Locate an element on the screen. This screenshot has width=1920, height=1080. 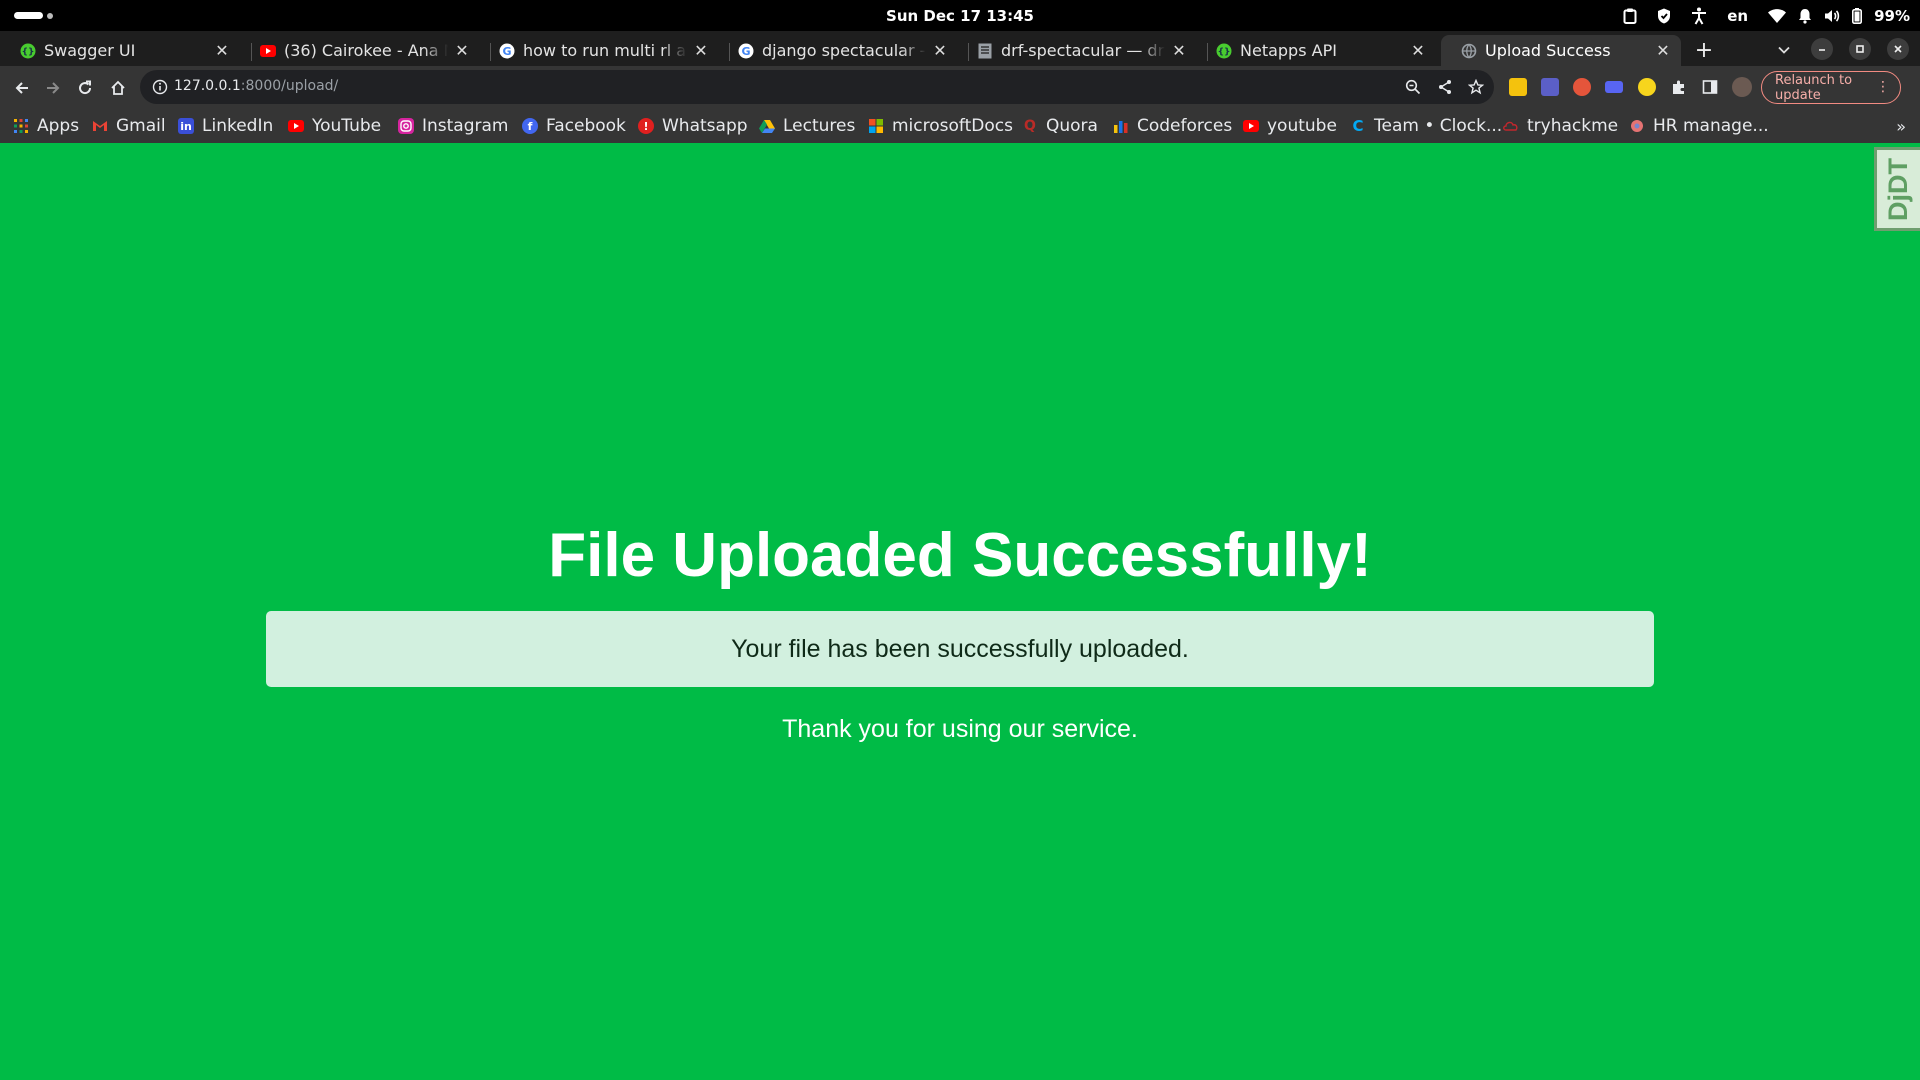
reload-icon is located at coordinates (85, 87).